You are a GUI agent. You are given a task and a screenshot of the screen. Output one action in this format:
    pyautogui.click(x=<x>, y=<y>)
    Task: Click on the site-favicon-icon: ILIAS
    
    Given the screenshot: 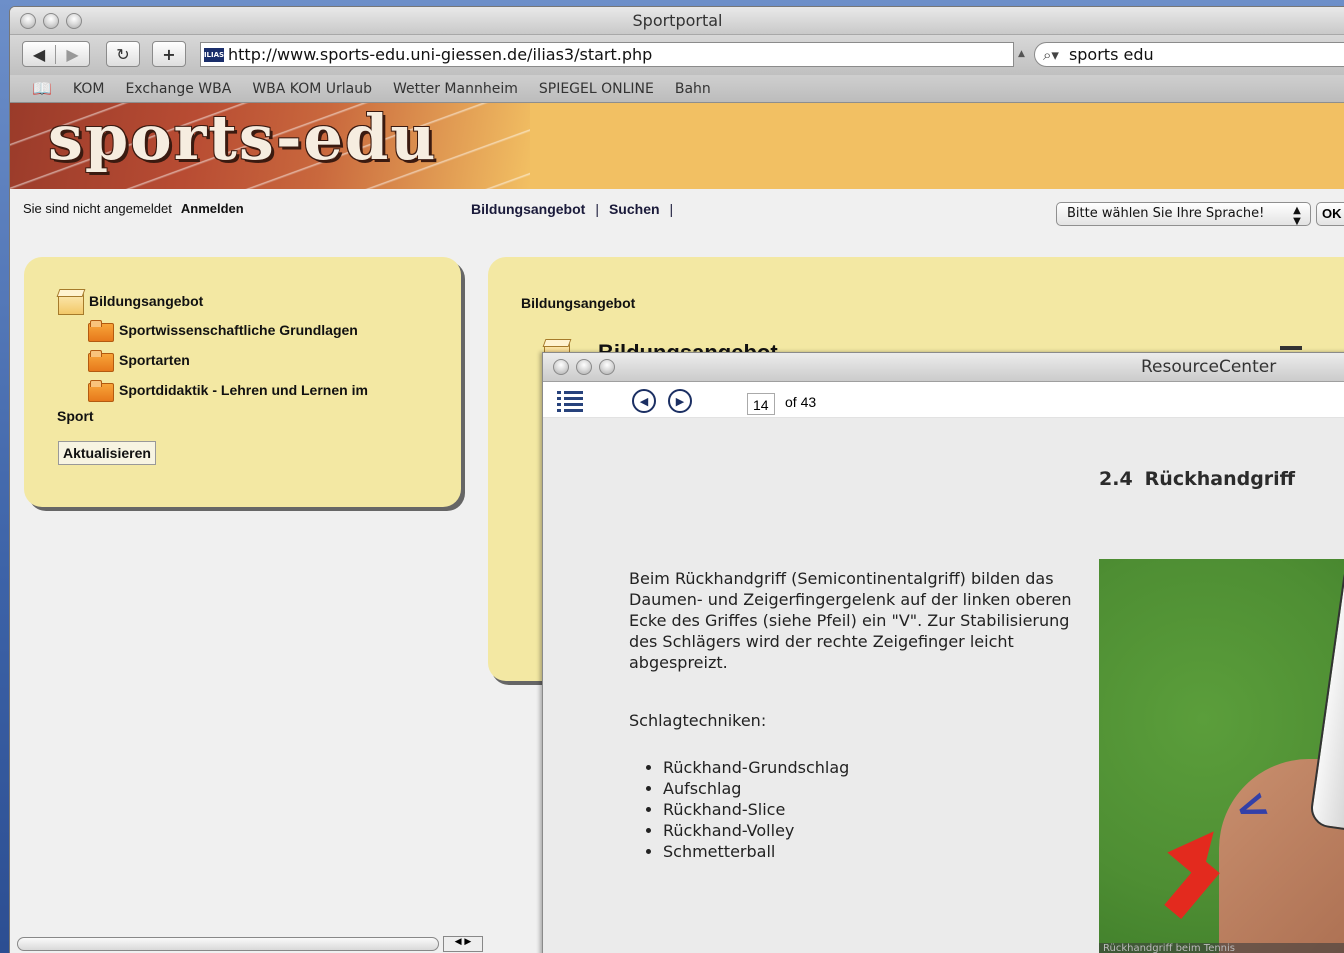 What is the action you would take?
    pyautogui.click(x=214, y=54)
    